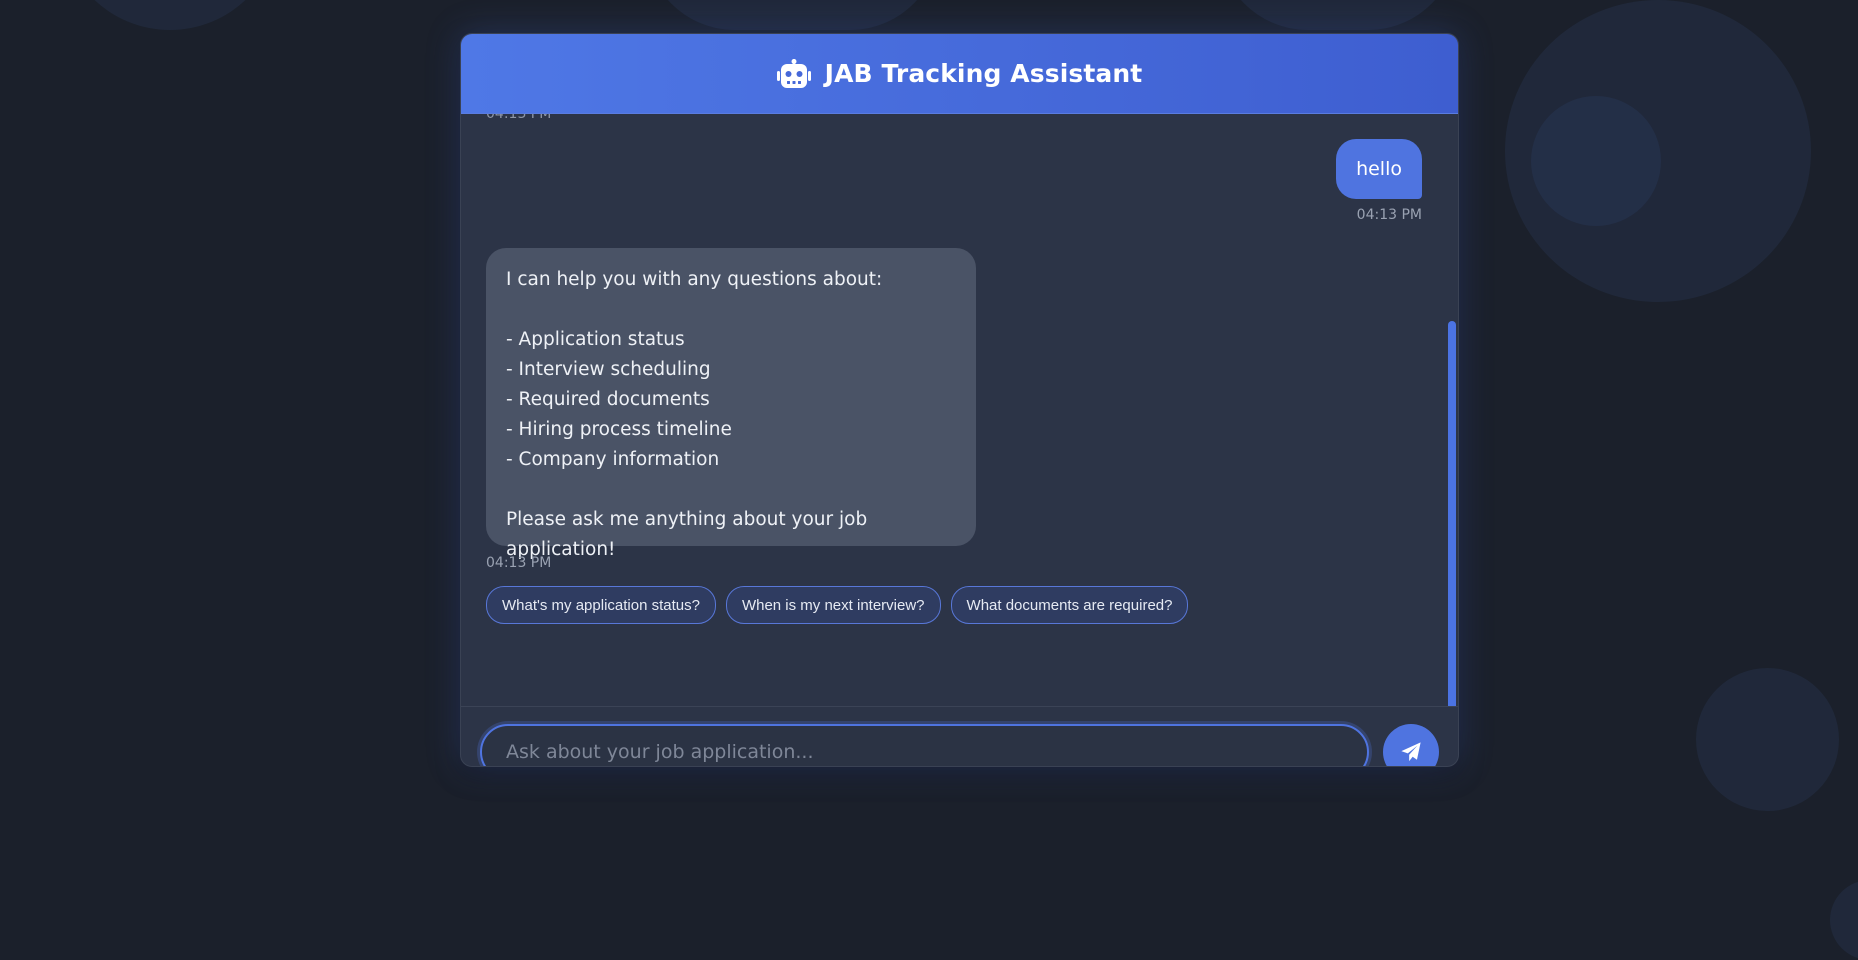 The height and width of the screenshot is (960, 1858). What do you see at coordinates (1452, 513) in the screenshot?
I see `scrollbar-thumb` at bounding box center [1452, 513].